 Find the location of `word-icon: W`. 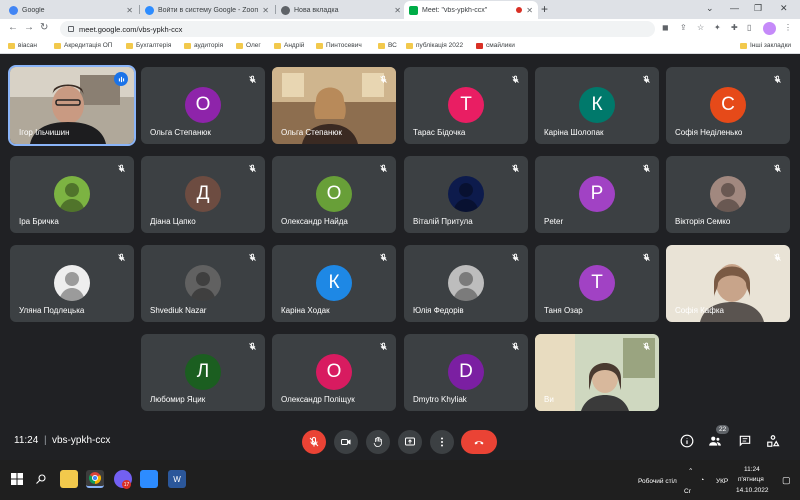

word-icon: W is located at coordinates (177, 479).